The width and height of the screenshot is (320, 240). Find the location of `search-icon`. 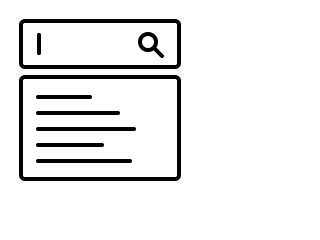

search-icon is located at coordinates (151, 45).